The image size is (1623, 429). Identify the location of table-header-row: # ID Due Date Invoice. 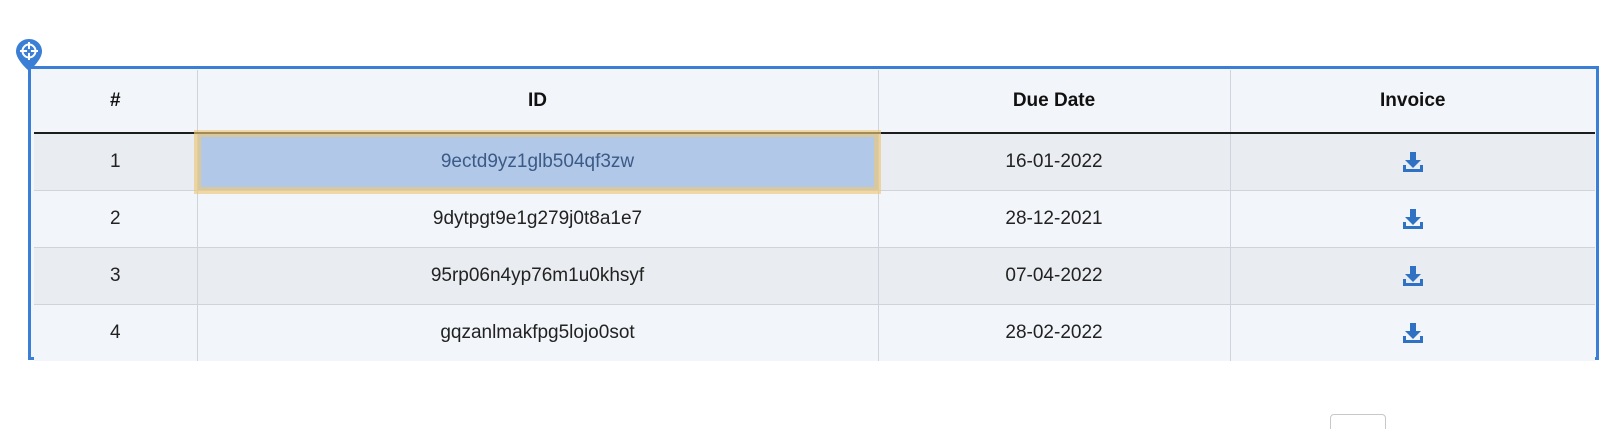
(814, 102).